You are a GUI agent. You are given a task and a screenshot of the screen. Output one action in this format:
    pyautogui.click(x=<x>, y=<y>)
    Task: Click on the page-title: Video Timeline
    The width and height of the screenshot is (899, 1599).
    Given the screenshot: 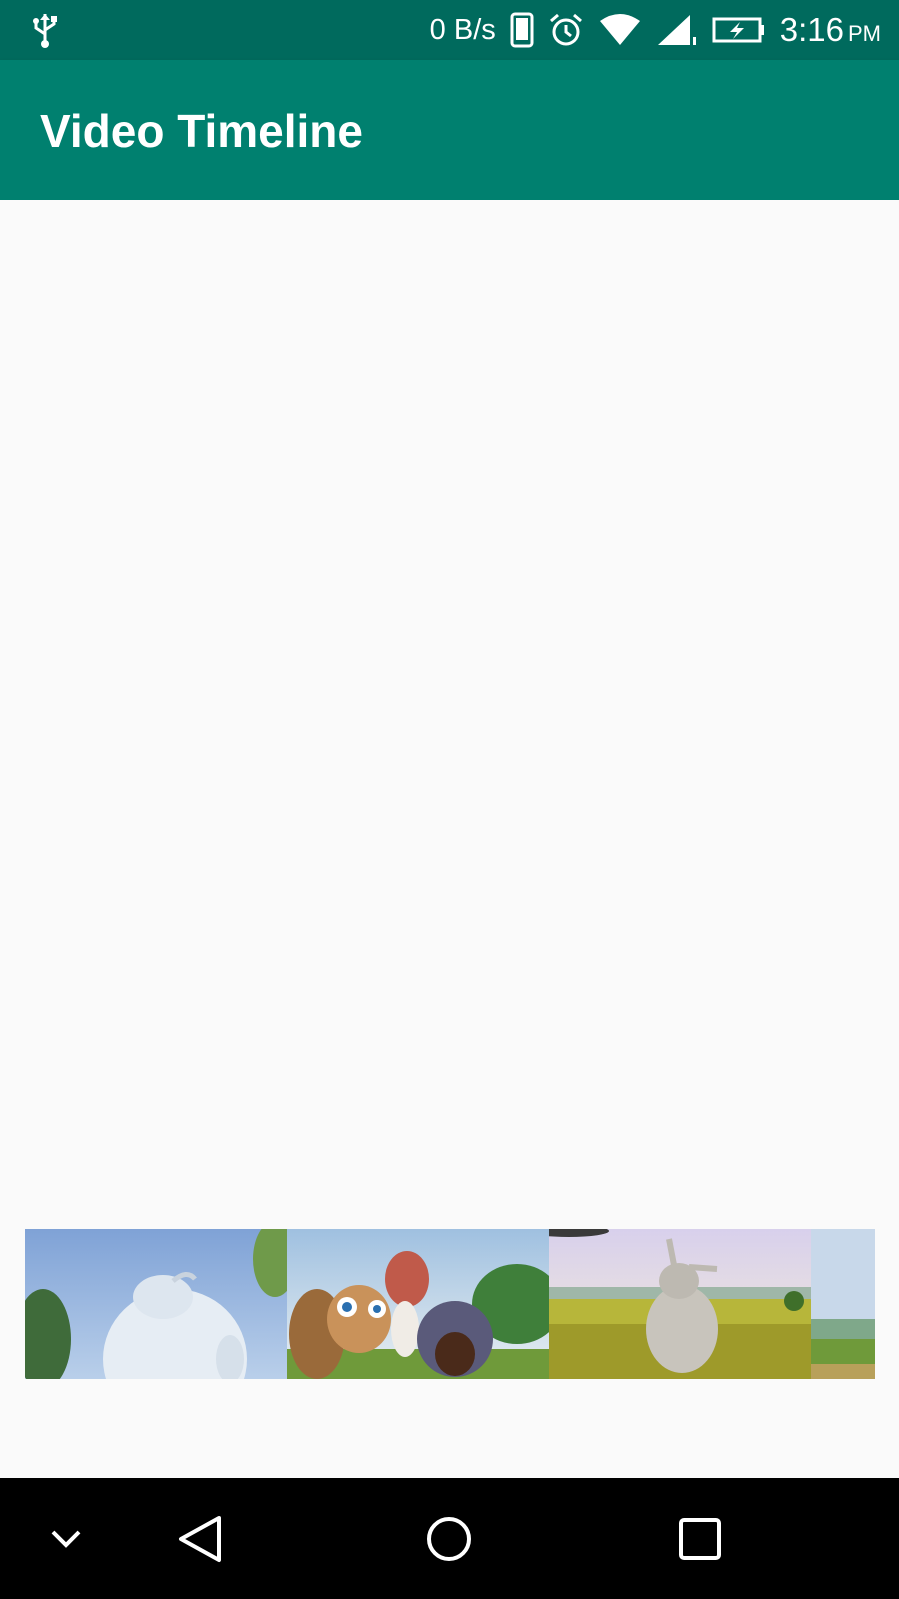 What is the action you would take?
    pyautogui.click(x=201, y=131)
    